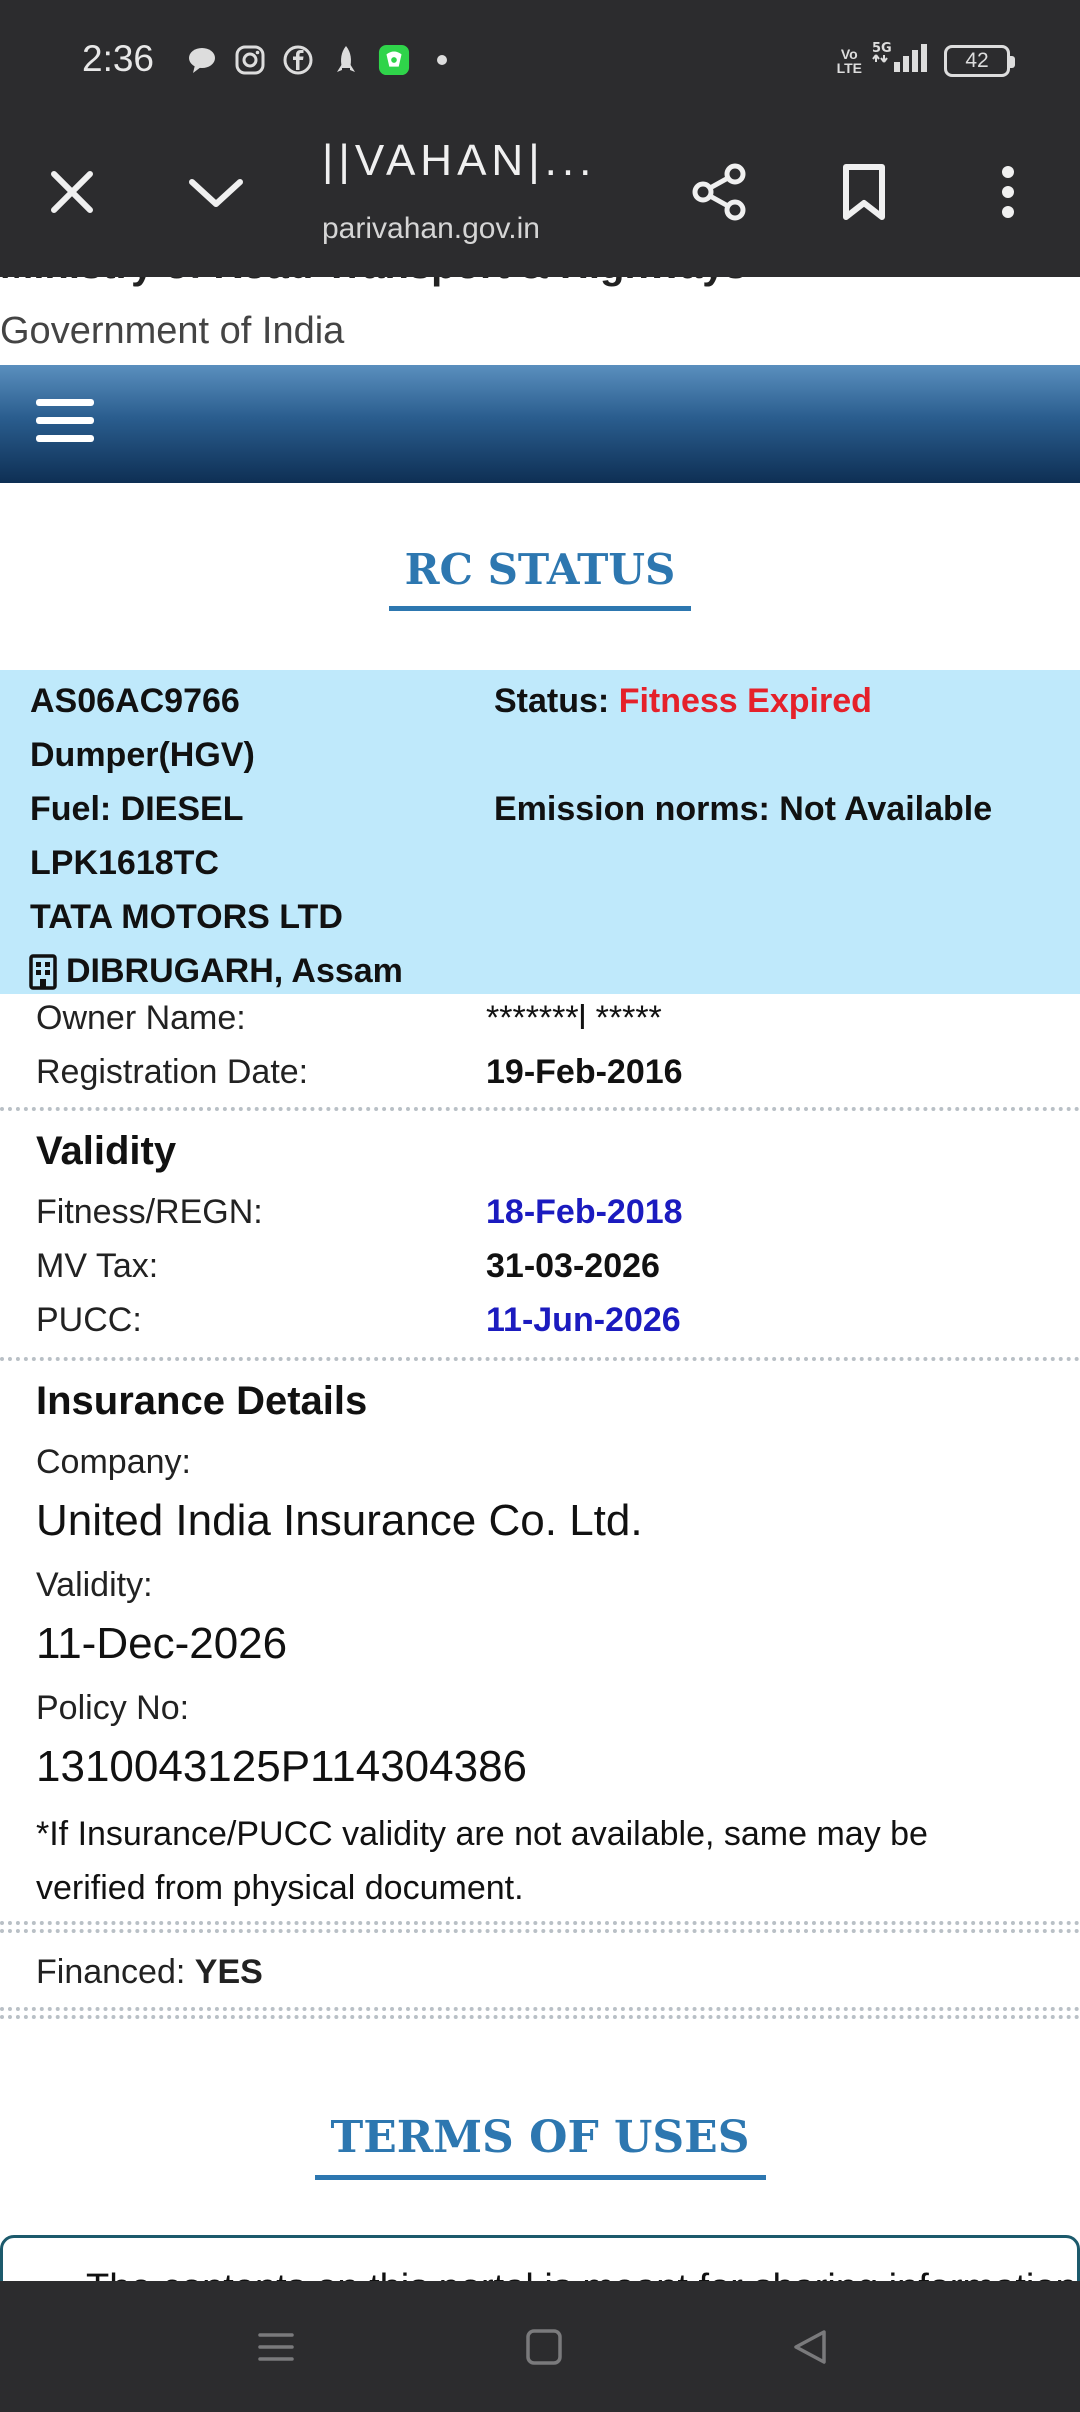  What do you see at coordinates (573, 1266) in the screenshot?
I see `mv-tax-value: 31-03-2026` at bounding box center [573, 1266].